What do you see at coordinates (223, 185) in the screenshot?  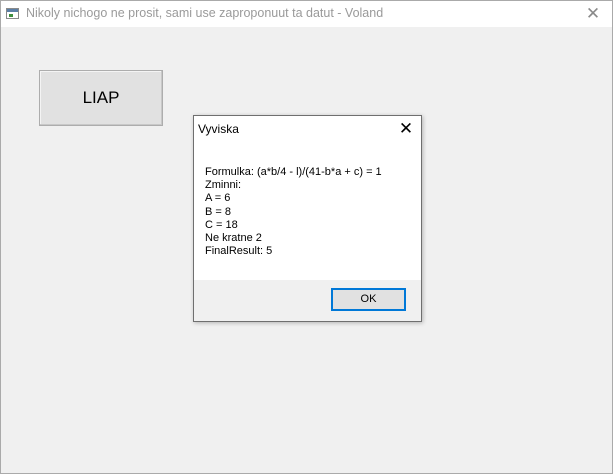 I see `message-line-variables-heading: Zminni:` at bounding box center [223, 185].